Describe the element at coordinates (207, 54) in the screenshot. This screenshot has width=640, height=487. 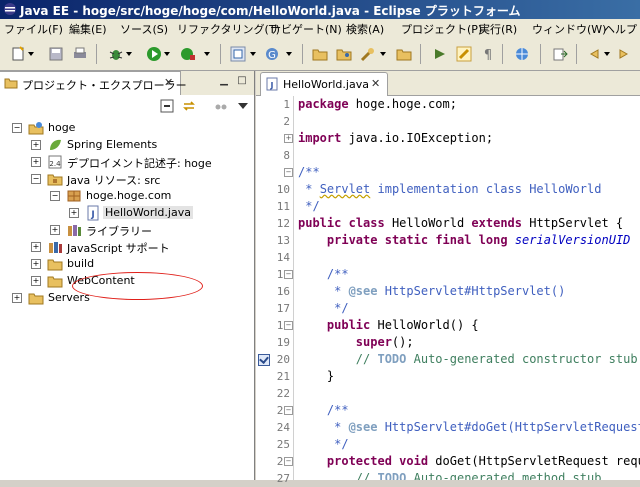
I see `external-tools-dropdown-icon` at that location.